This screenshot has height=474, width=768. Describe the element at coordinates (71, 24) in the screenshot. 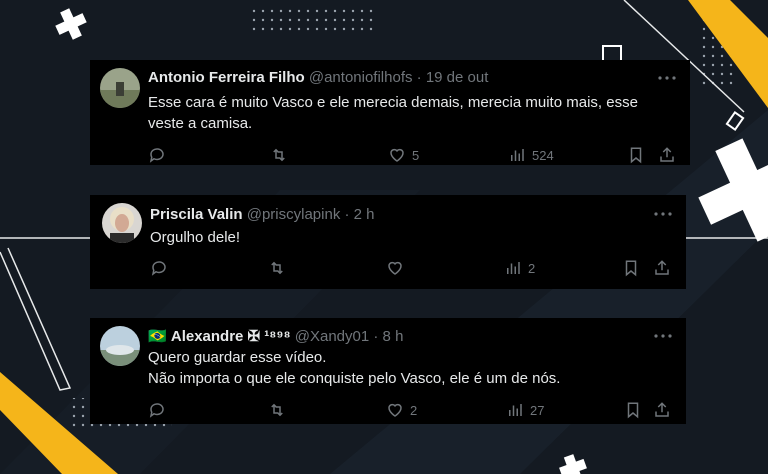

I see `plus-shape-top-left` at that location.